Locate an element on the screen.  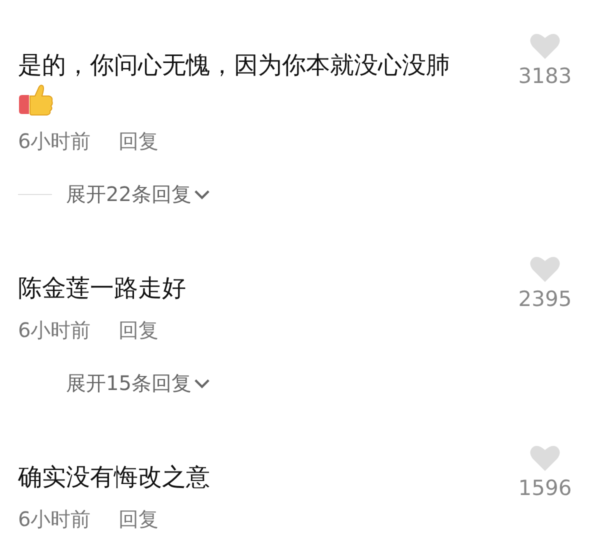
like-count: 1596 is located at coordinates (545, 488).